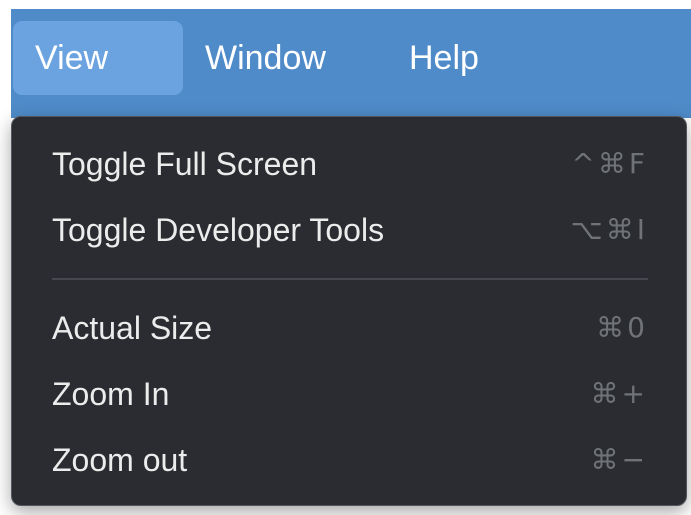 This screenshot has width=691, height=515. What do you see at coordinates (619, 393) in the screenshot?
I see `menu-item-shortcut: ⌘+` at bounding box center [619, 393].